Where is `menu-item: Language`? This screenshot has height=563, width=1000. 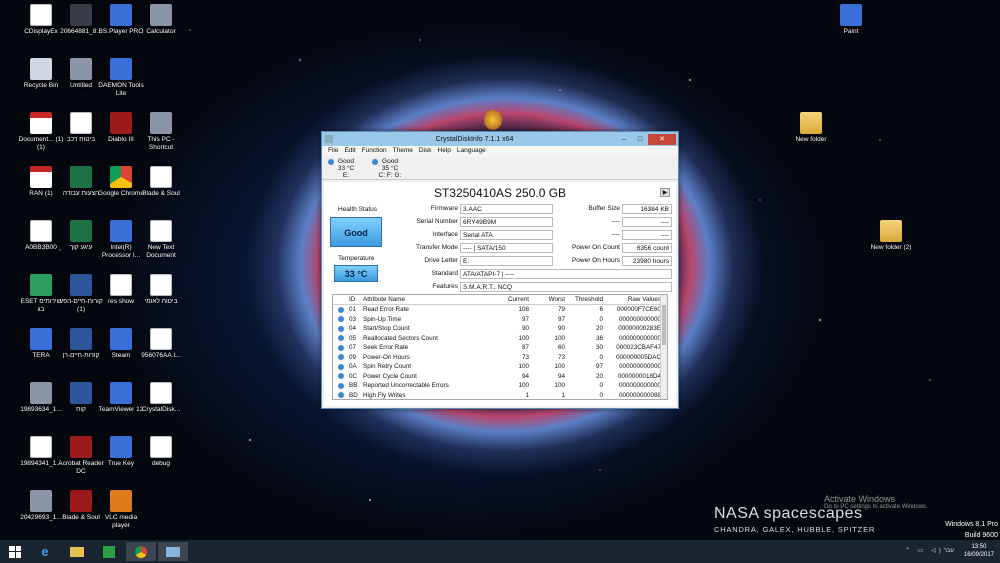
menu-item: Language is located at coordinates (471, 151).